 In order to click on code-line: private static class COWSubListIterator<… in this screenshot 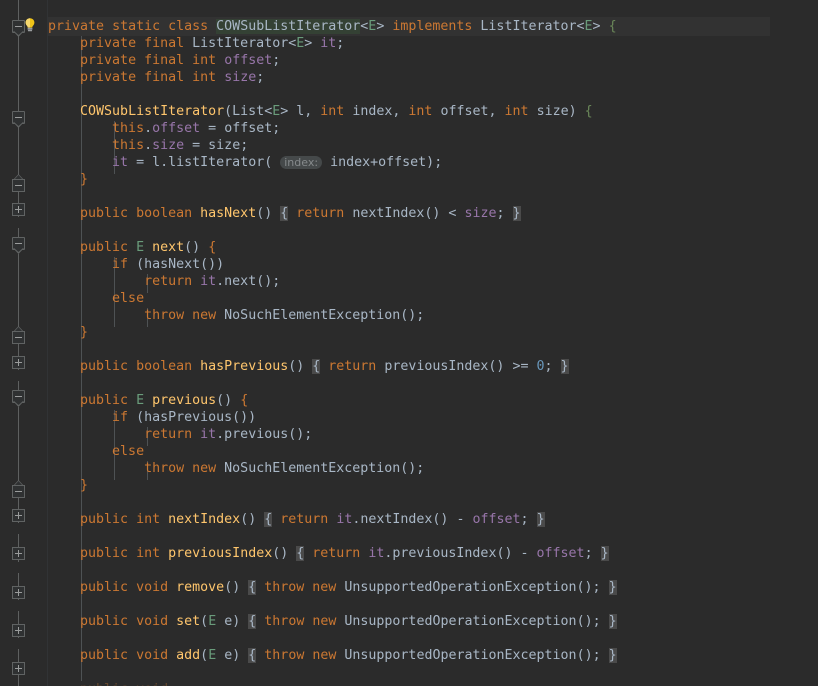, I will do `click(332, 26)`.